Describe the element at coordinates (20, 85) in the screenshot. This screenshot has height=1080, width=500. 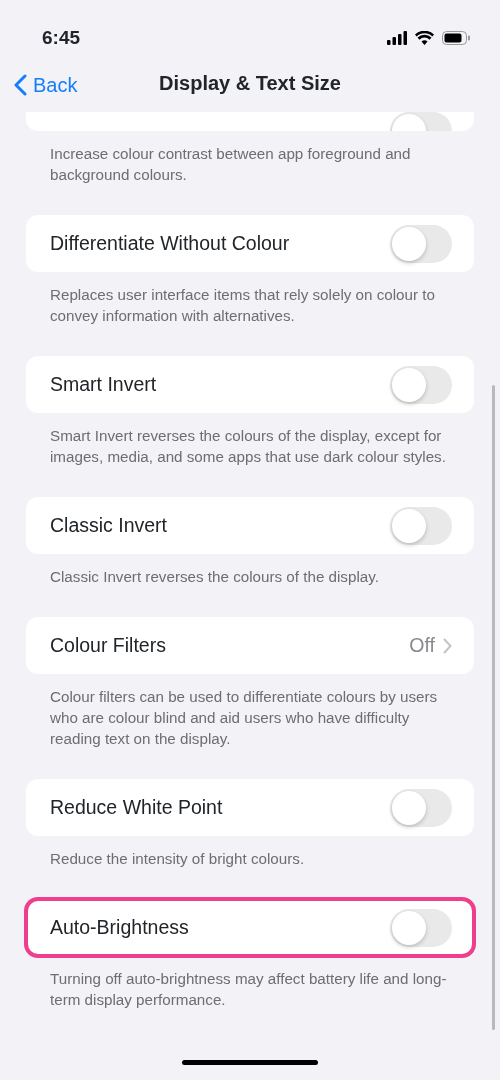
I see `back-chevron-icon` at that location.